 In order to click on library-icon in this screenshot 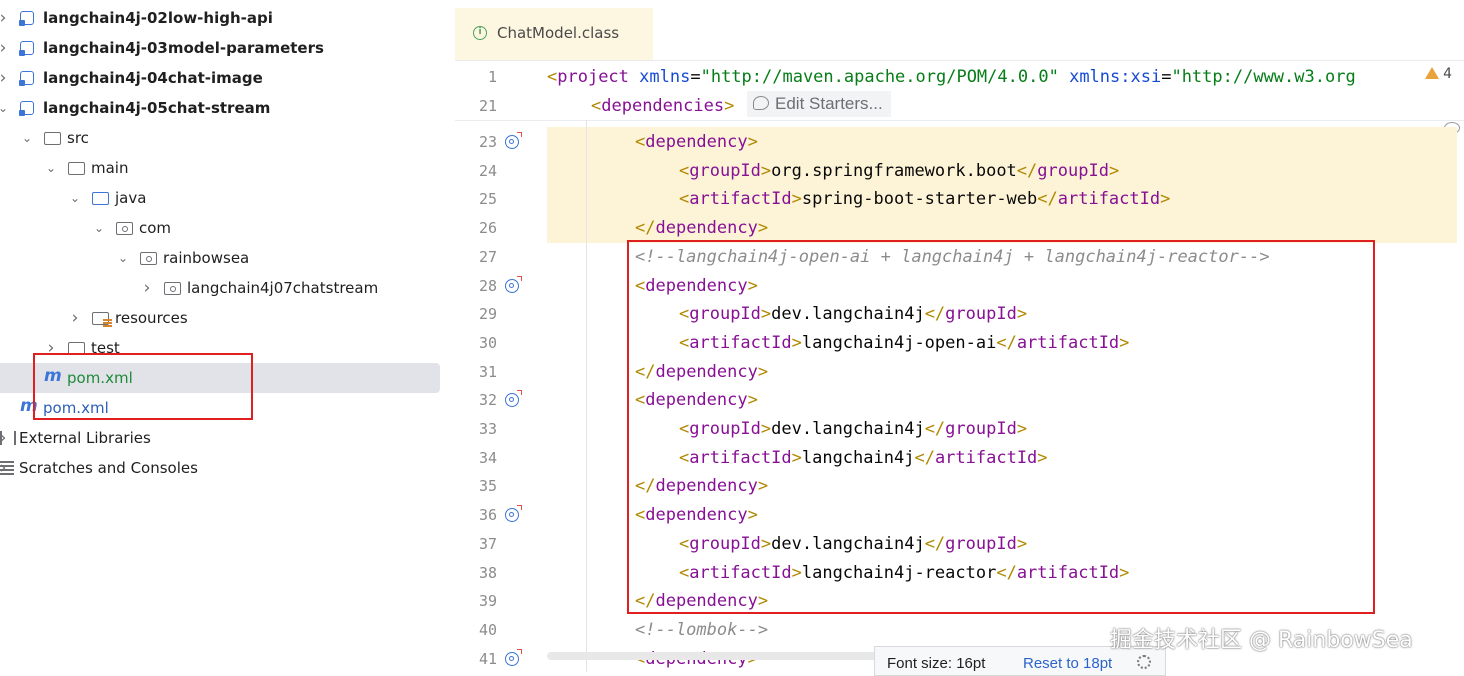, I will do `click(8, 438)`.